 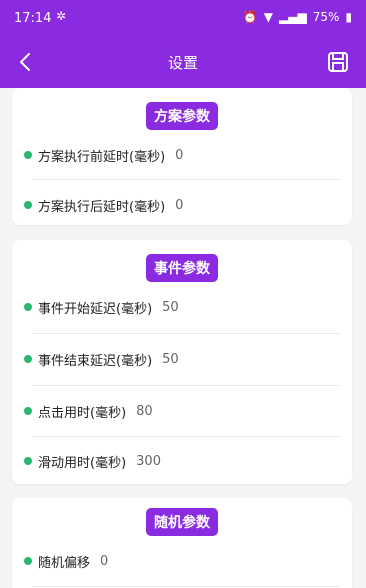 I want to click on signal-icon: ▂▄▆, so click(x=293, y=17).